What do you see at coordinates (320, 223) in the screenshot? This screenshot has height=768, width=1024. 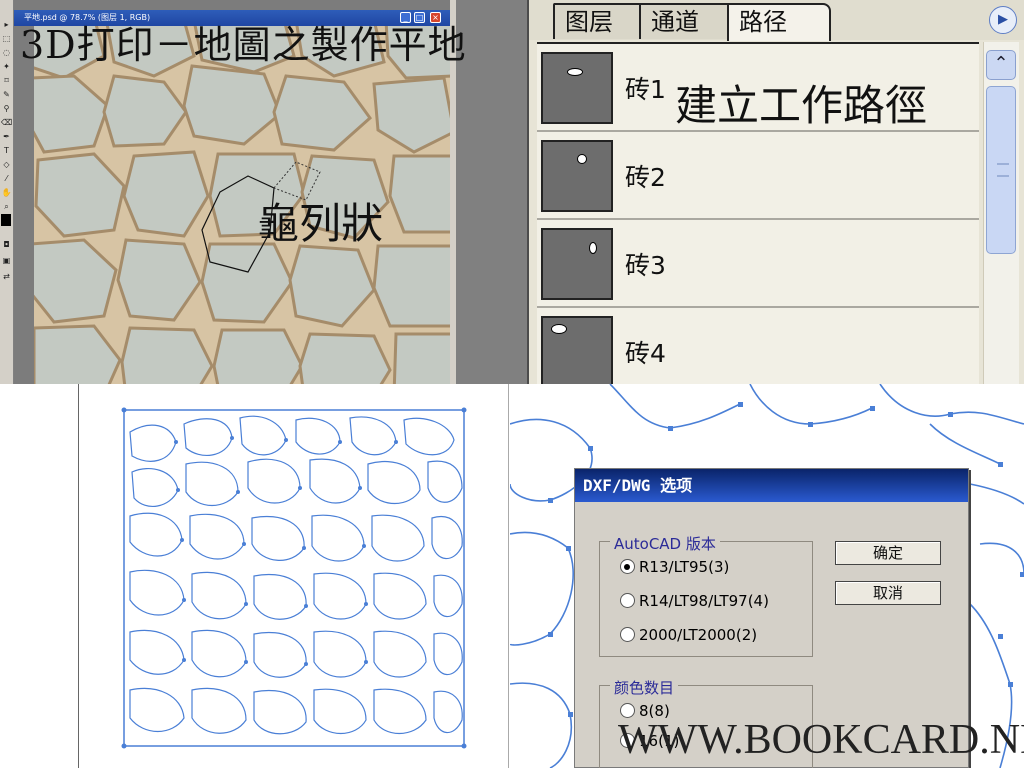 I see `tortoise-pattern-label: 龜列狀` at bounding box center [320, 223].